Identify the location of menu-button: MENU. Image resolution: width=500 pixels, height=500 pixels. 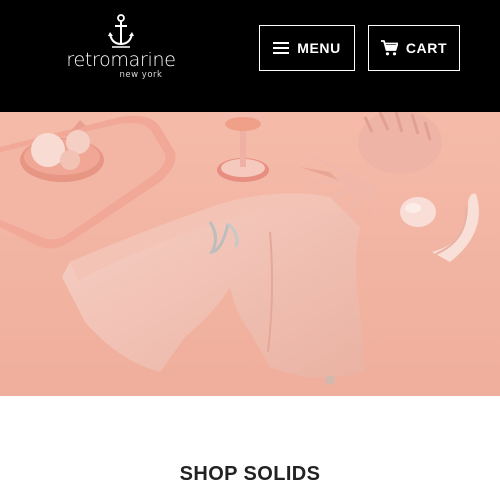
(307, 48).